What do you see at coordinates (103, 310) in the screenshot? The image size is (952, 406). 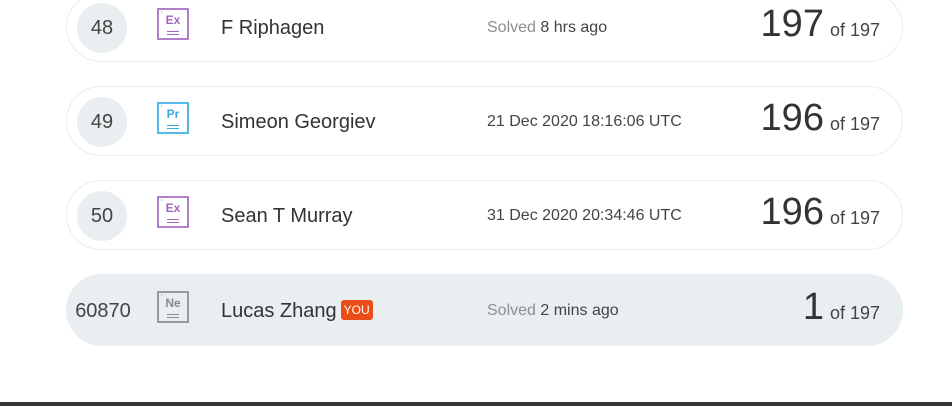 I see `rank-badge: 60870` at bounding box center [103, 310].